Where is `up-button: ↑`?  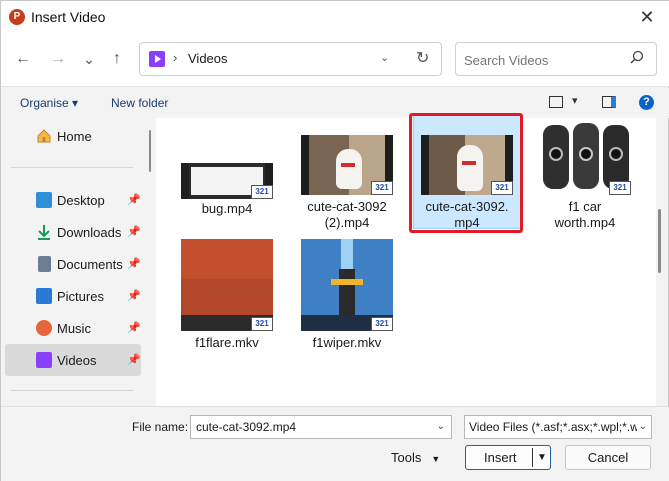
up-button: ↑ is located at coordinates (117, 59).